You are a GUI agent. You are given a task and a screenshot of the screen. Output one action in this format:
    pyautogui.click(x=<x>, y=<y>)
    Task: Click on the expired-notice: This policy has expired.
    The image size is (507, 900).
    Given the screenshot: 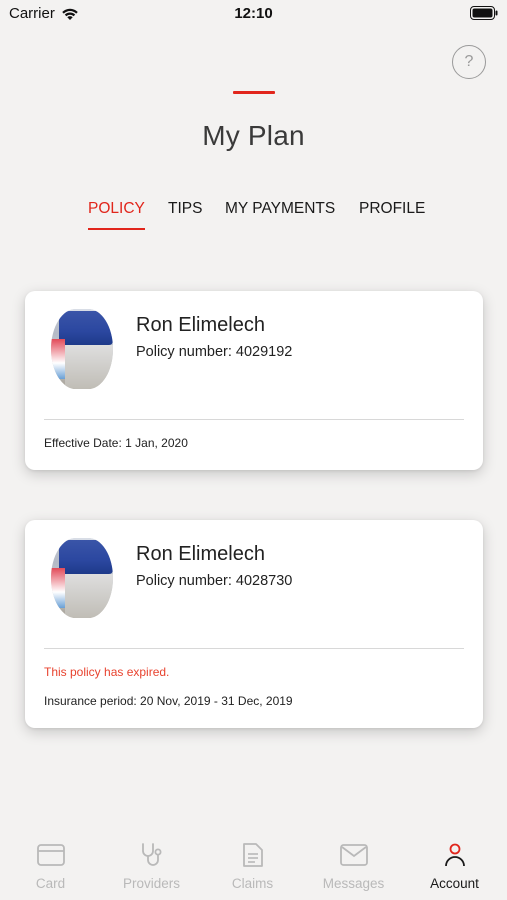 What is the action you would take?
    pyautogui.click(x=107, y=672)
    